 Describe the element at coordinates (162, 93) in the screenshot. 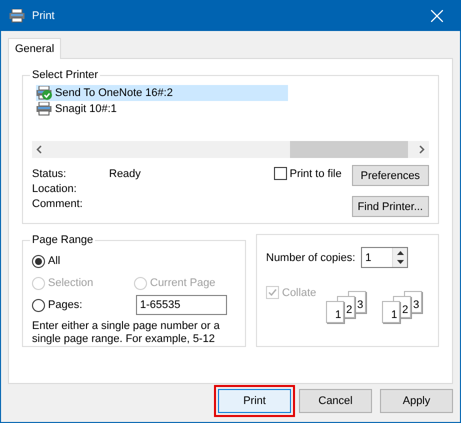

I see `printer-item: Send To OneNote 16#:2` at that location.